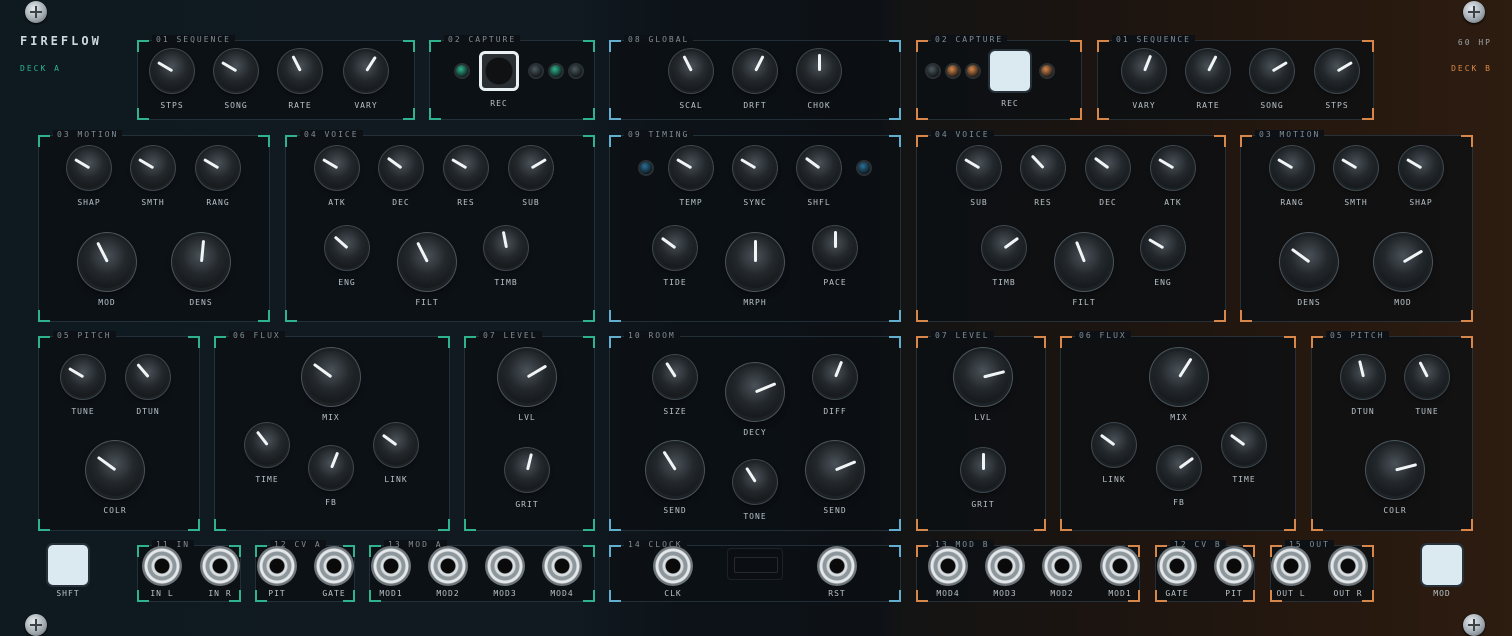 This screenshot has height=636, width=1512. I want to click on knob-drft, so click(755, 71).